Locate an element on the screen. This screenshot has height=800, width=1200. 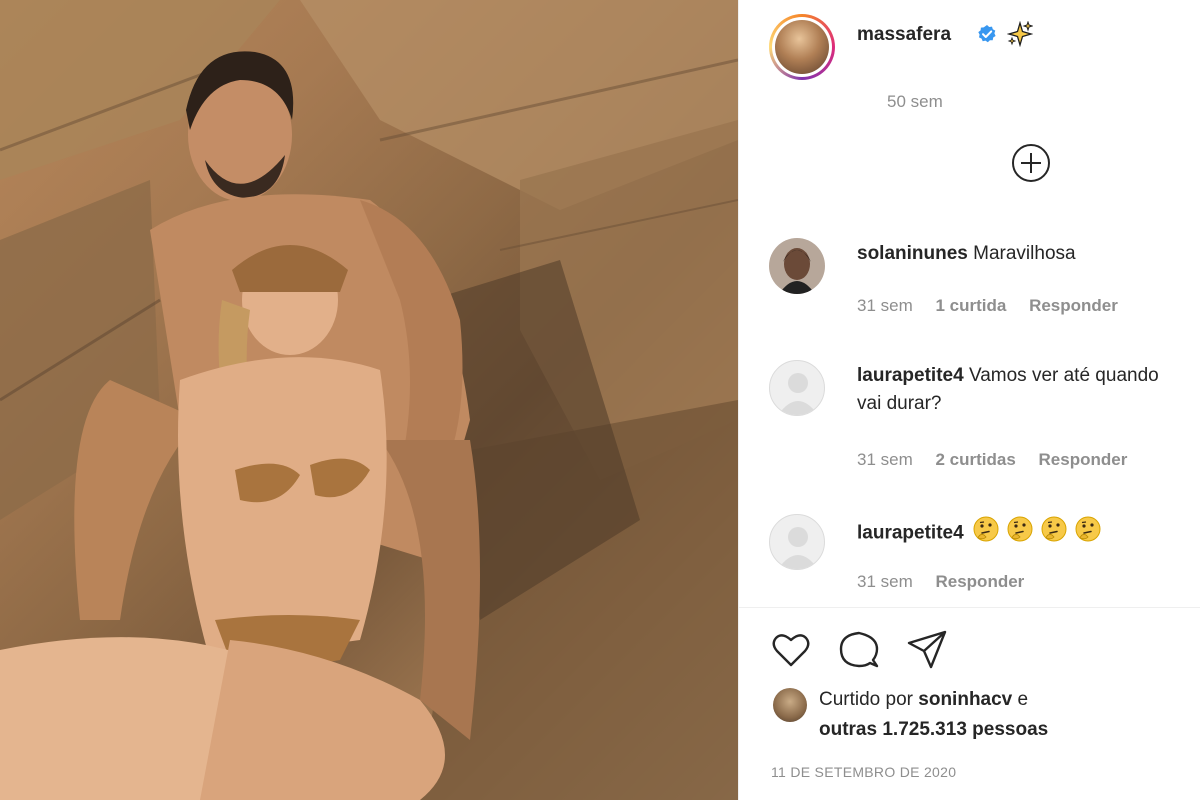
heart-icon is located at coordinates (791, 650).